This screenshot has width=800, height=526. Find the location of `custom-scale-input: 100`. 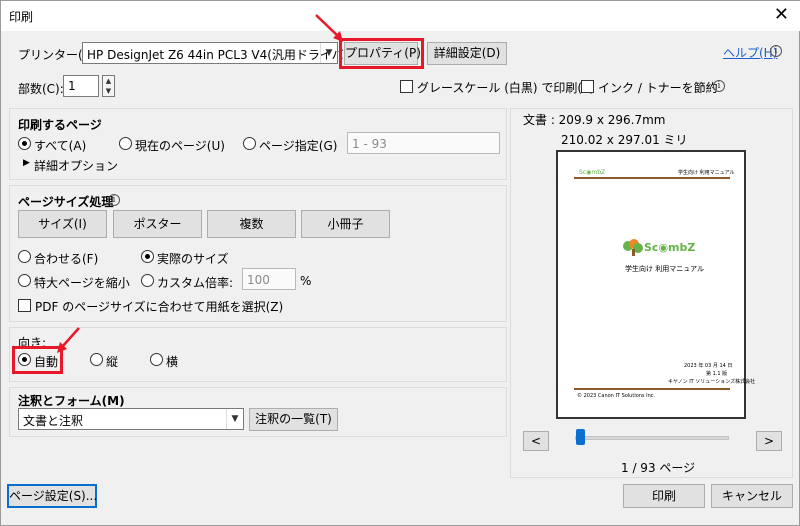

custom-scale-input: 100 is located at coordinates (269, 279).